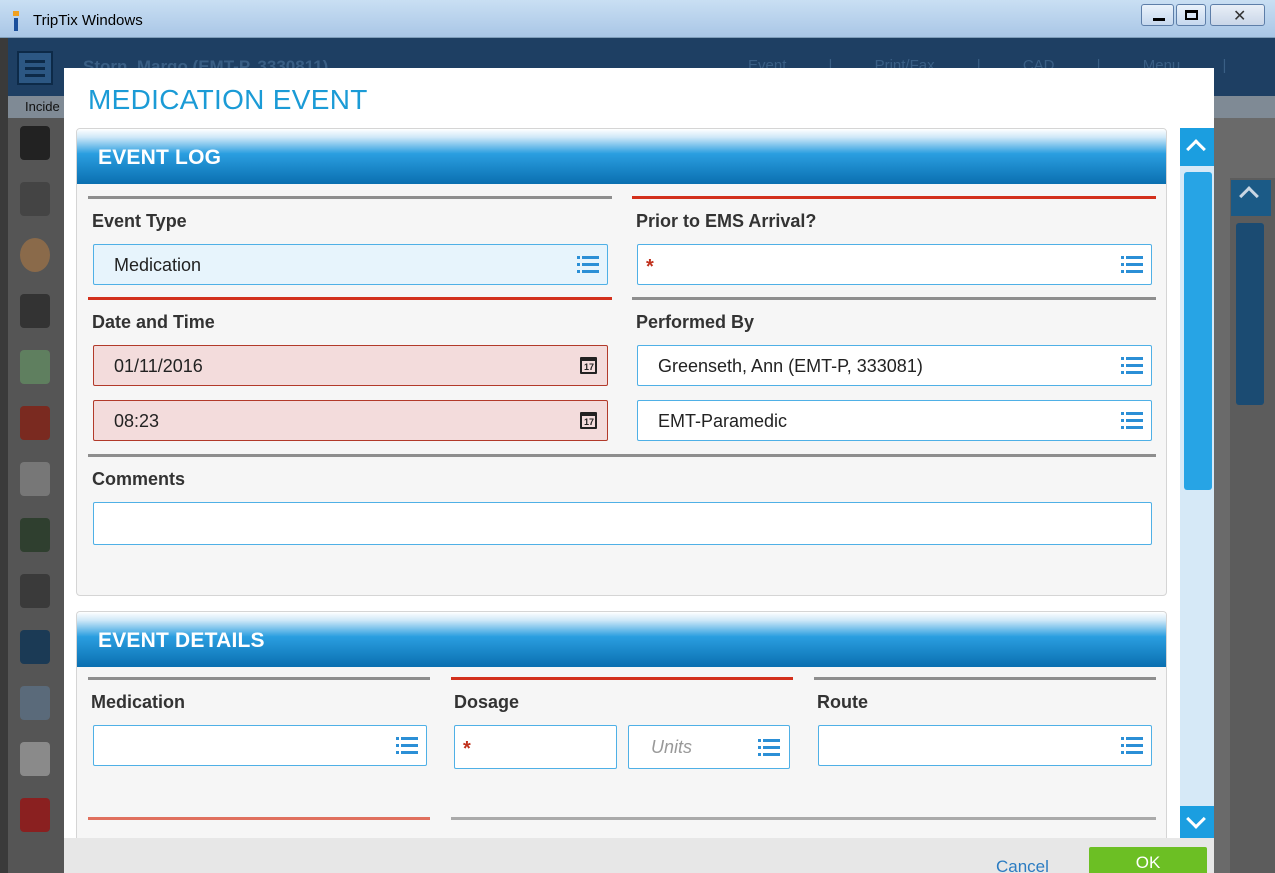  What do you see at coordinates (35, 479) in the screenshot?
I see `notepad-icon` at bounding box center [35, 479].